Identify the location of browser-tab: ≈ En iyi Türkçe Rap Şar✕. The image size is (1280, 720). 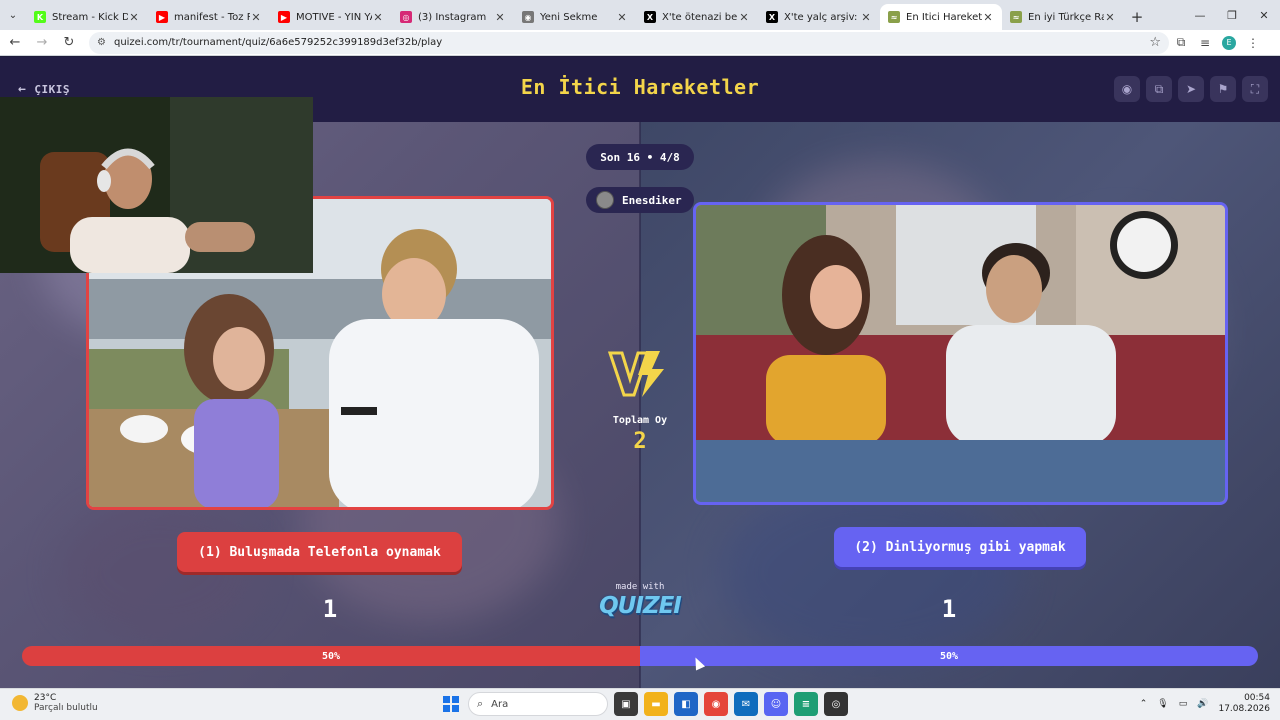
(1063, 17).